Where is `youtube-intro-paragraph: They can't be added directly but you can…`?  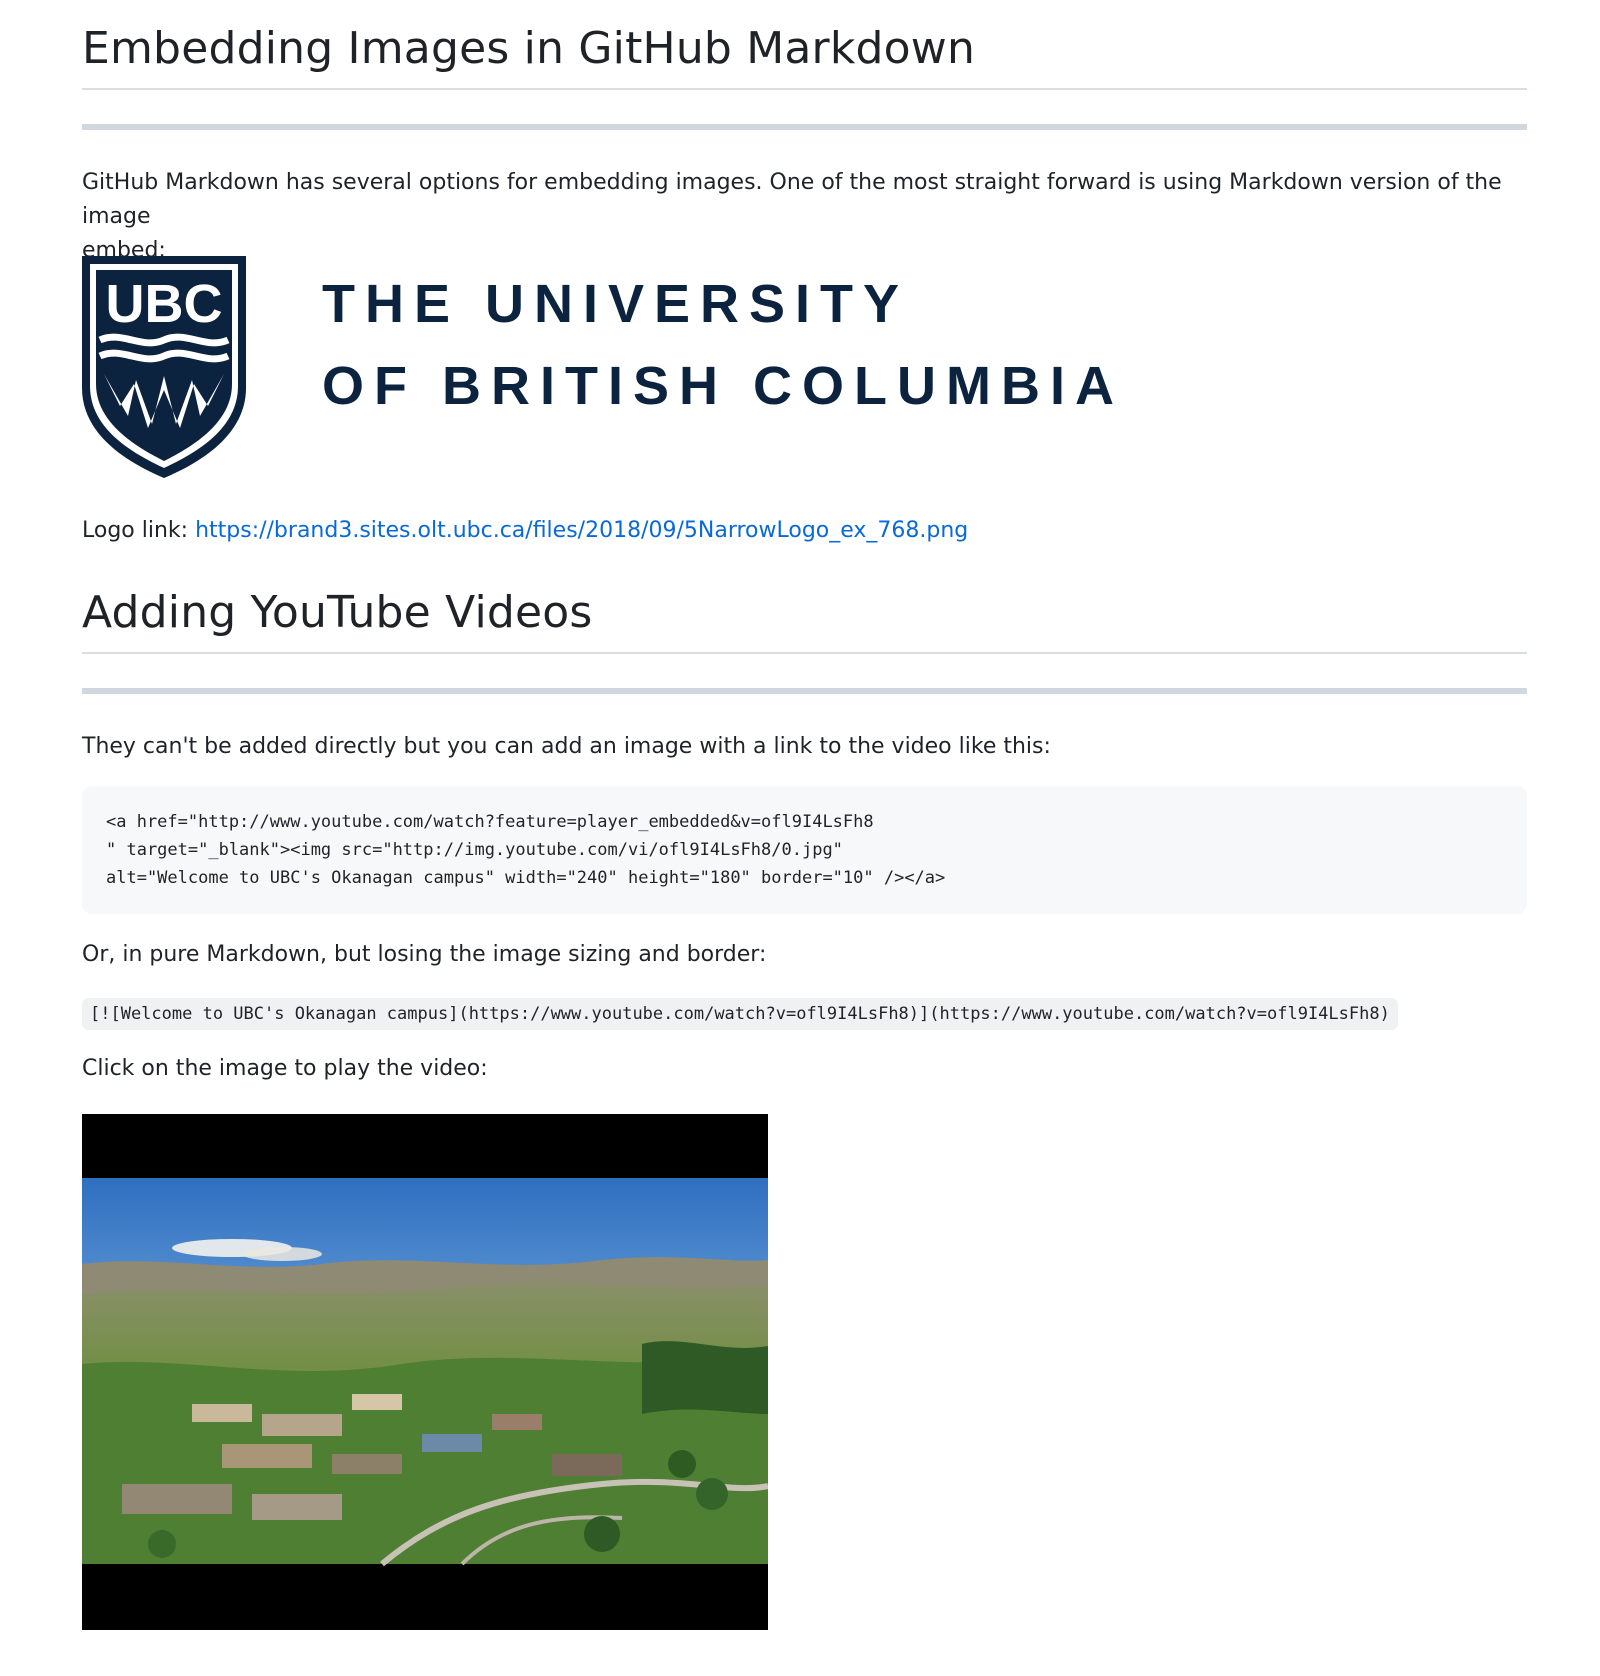 youtube-intro-paragraph: They can't be added directly but you can… is located at coordinates (566, 746).